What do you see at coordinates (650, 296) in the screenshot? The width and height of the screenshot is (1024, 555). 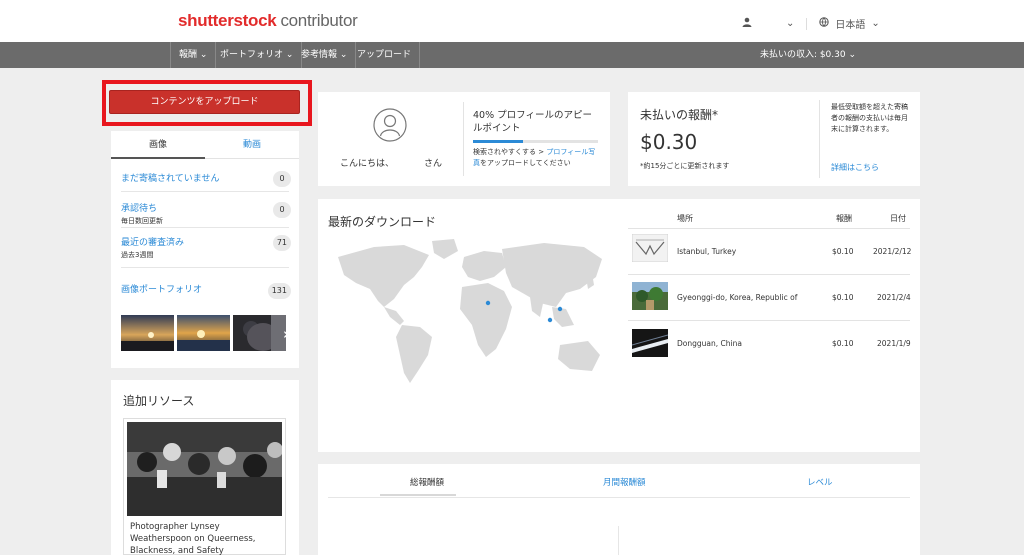 I see `download-thumb-gyeonggi` at bounding box center [650, 296].